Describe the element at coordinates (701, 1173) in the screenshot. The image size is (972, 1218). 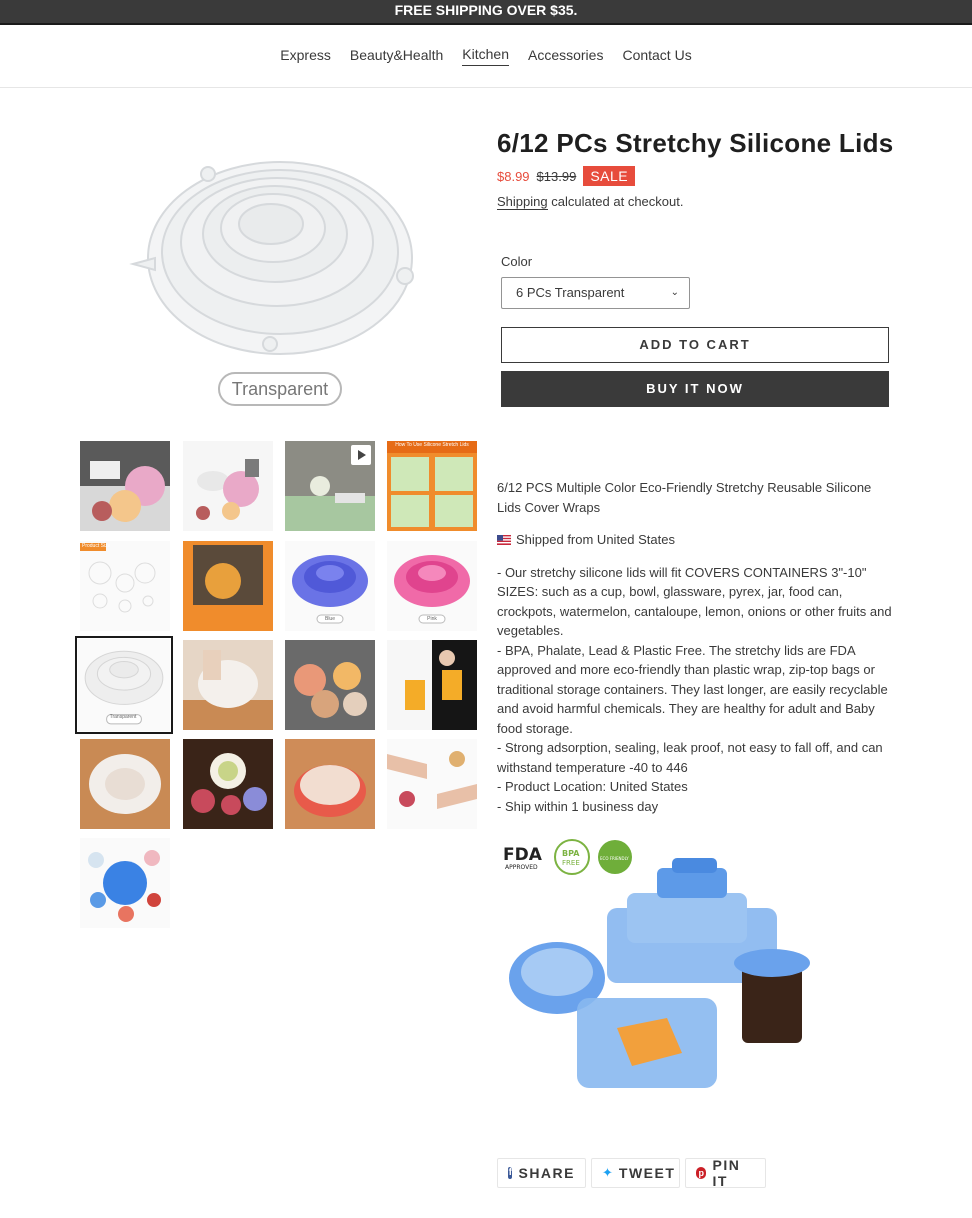
I see `pinterest-icon: p` at that location.